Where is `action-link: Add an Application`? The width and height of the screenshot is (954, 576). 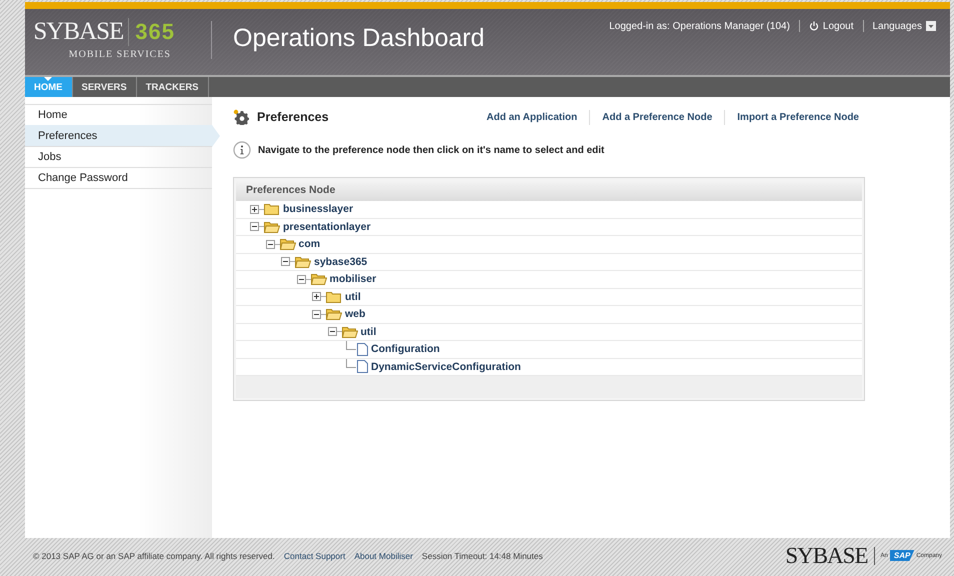
action-link: Add an Application is located at coordinates (532, 117).